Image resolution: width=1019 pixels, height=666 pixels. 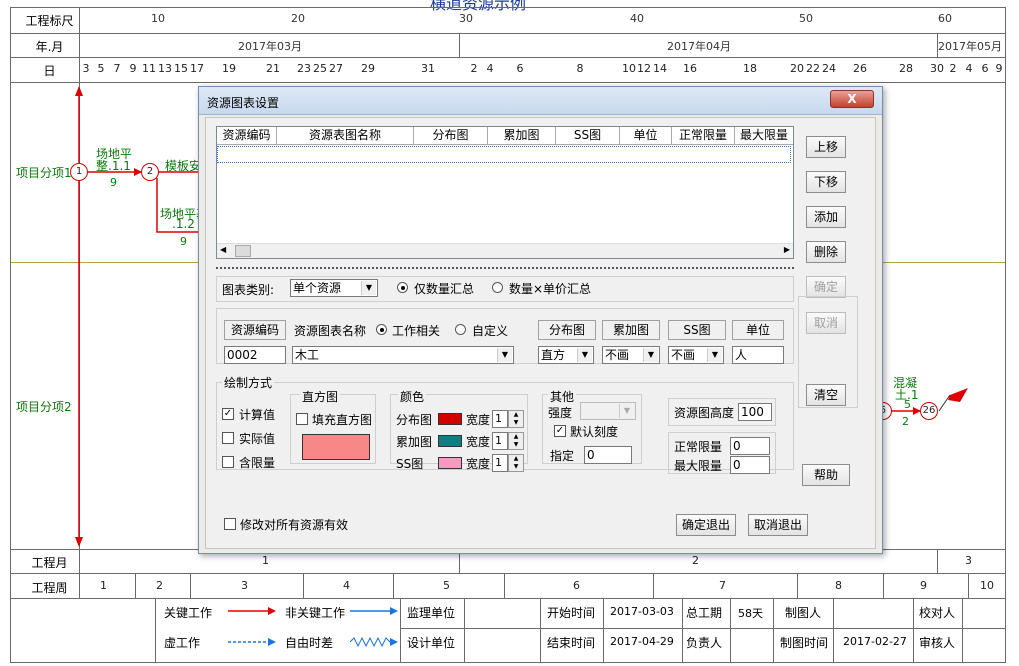 What do you see at coordinates (315, 613) in the screenshot?
I see `legend-noncritical: 非关键工作` at bounding box center [315, 613].